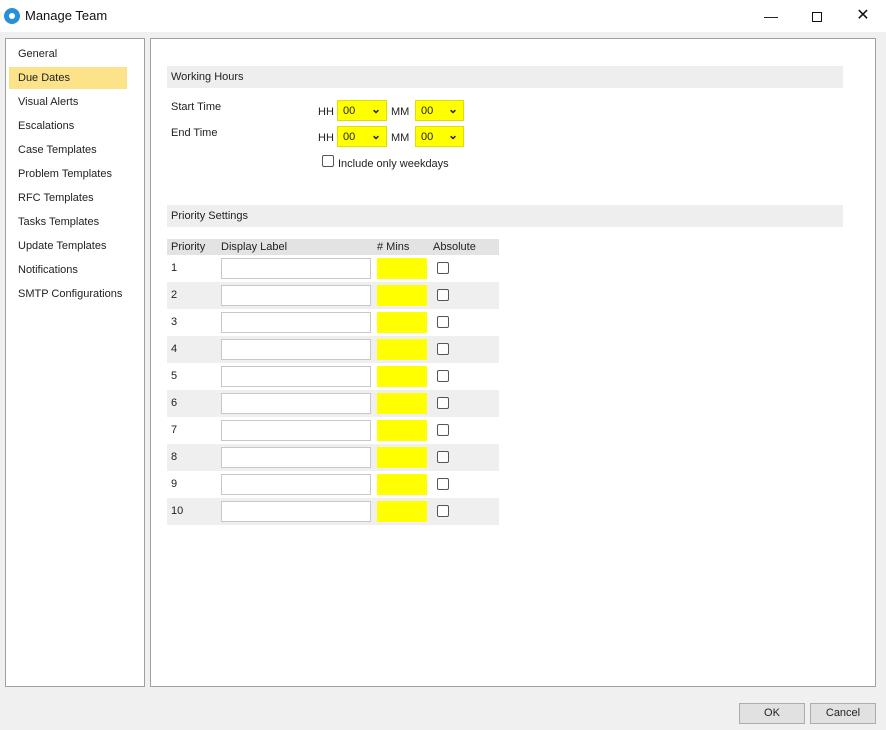 The image size is (886, 730). Describe the element at coordinates (328, 161) in the screenshot. I see `include-weekdays-checkbox` at that location.